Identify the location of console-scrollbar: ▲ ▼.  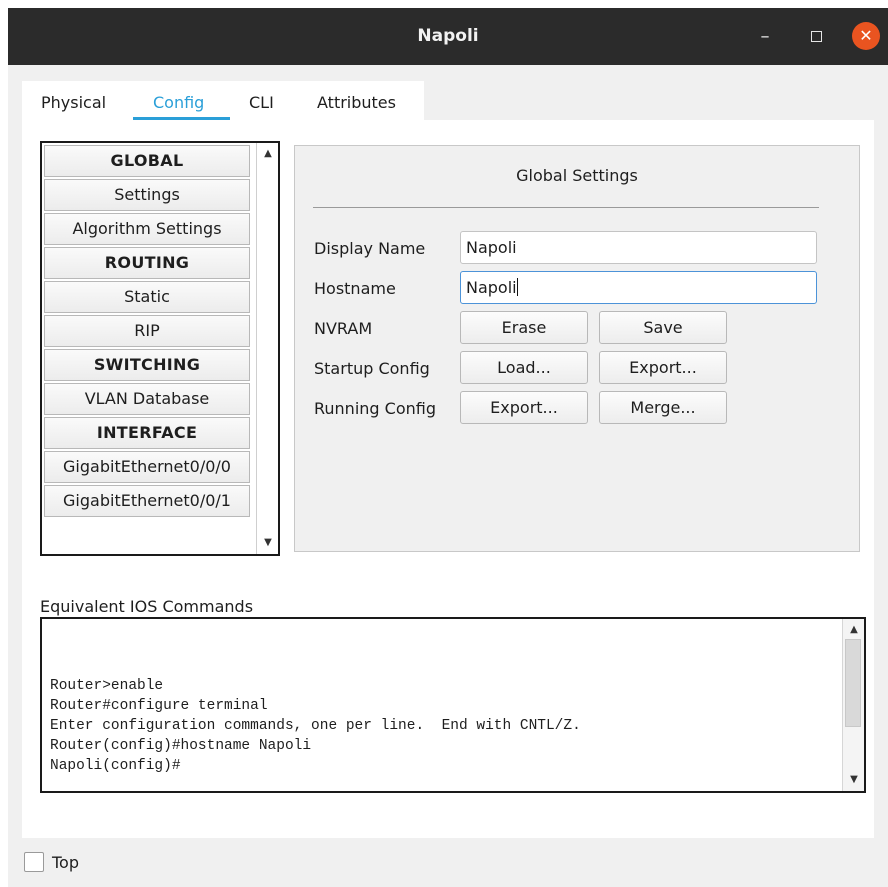
(853, 705).